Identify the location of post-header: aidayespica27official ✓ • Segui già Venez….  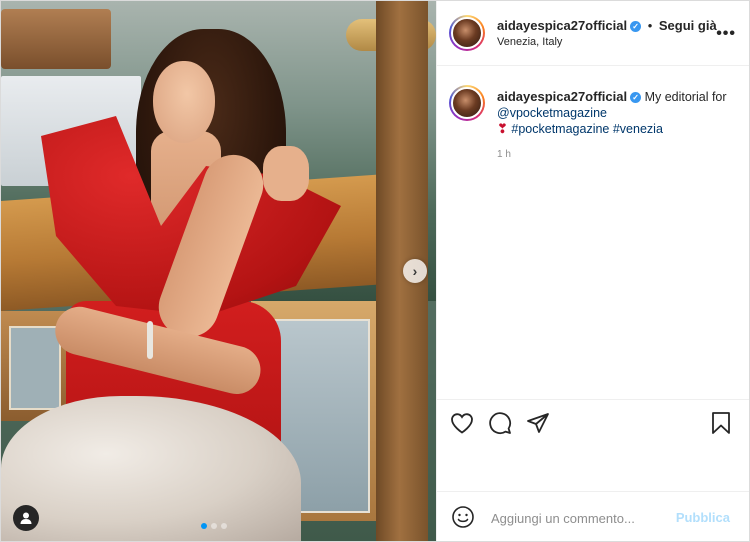
(593, 33).